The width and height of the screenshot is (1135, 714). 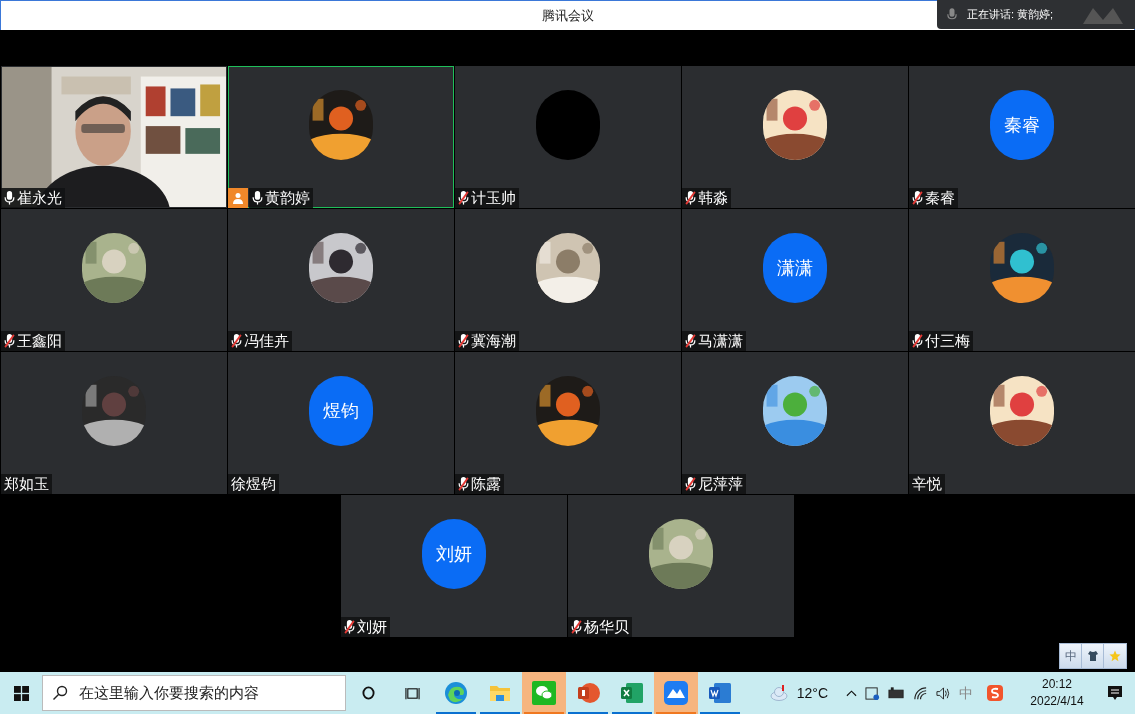 I want to click on input-mode-toggle: 中, so click(x=1071, y=656).